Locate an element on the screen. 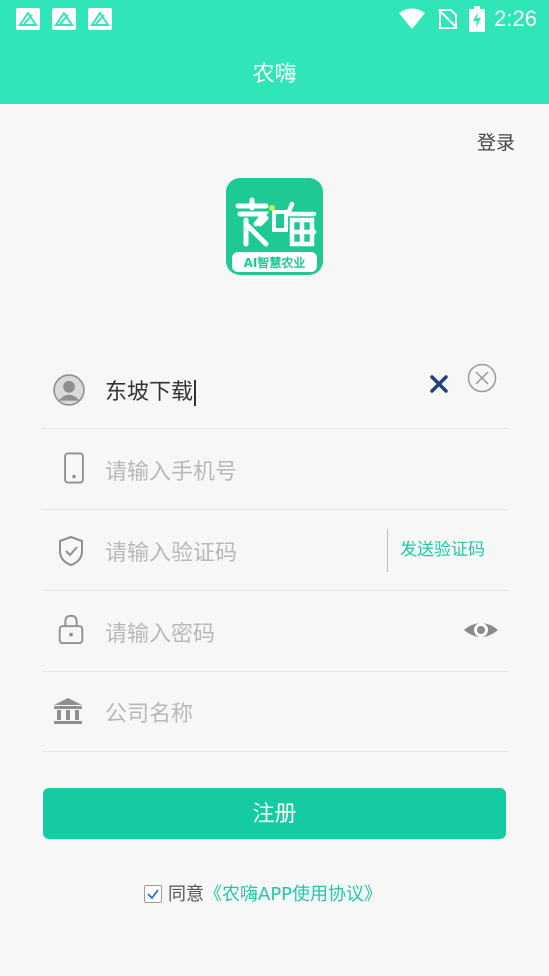 This screenshot has height=976, width=549. page-title: 农嗨 is located at coordinates (274, 74).